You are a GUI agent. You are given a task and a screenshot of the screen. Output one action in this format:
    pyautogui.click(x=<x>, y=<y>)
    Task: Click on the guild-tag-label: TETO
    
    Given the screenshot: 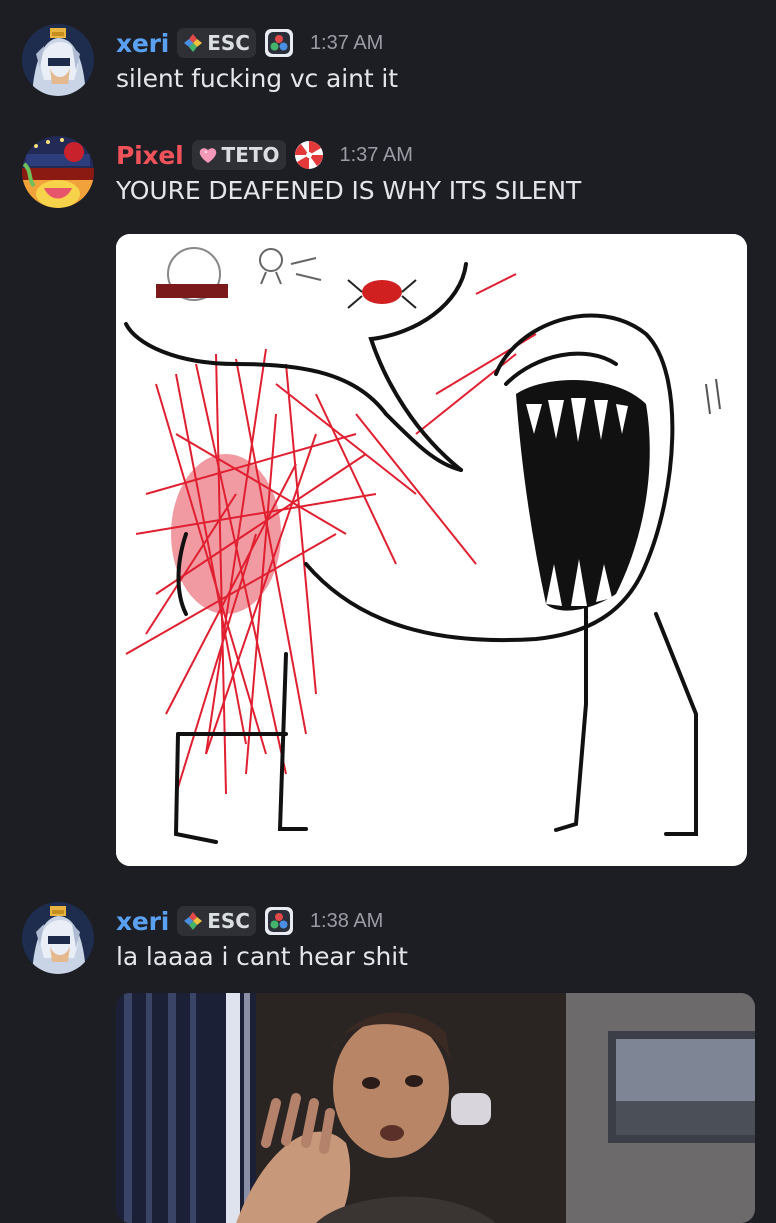 What is the action you would take?
    pyautogui.click(x=250, y=155)
    